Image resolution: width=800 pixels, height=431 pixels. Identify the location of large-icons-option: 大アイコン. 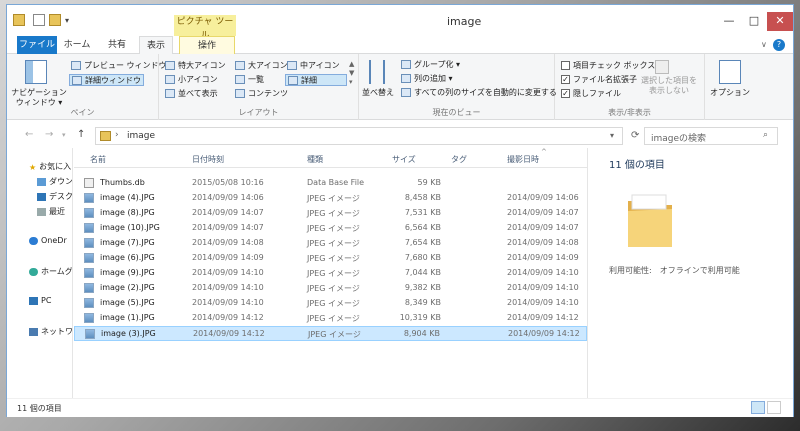
(261, 66).